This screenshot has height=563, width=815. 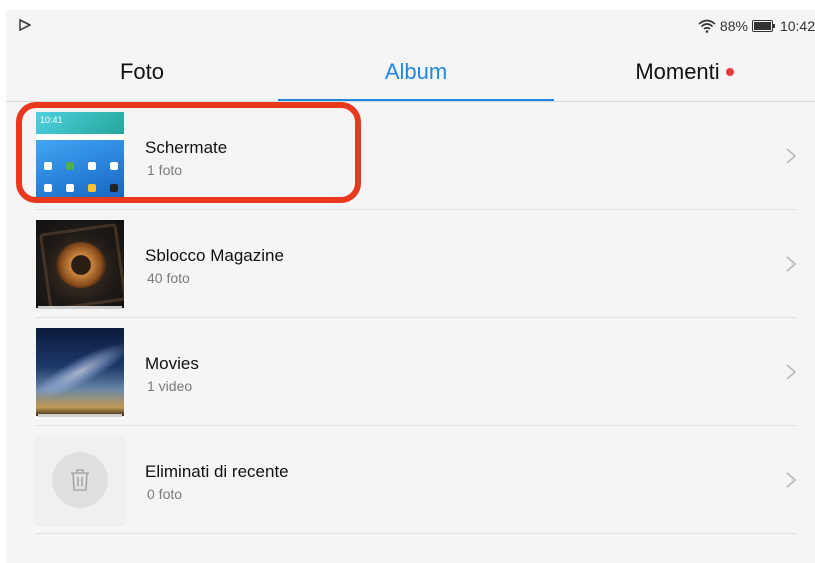 What do you see at coordinates (186, 147) in the screenshot?
I see `album-title: Schermate` at bounding box center [186, 147].